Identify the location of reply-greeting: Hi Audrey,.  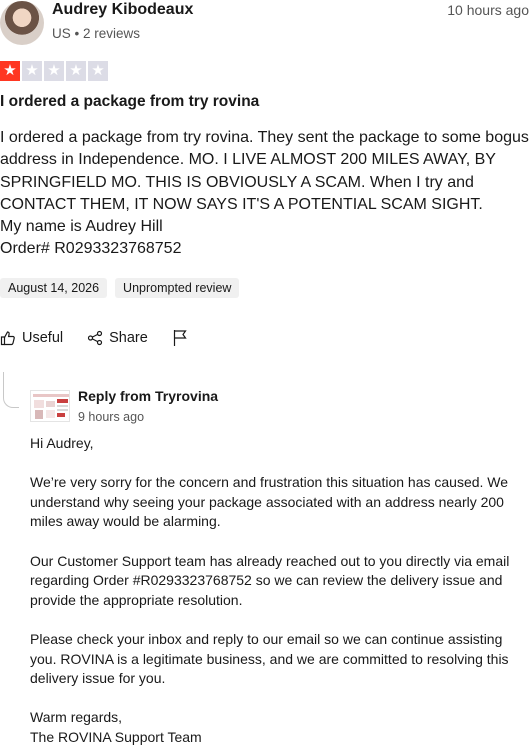
(62, 443).